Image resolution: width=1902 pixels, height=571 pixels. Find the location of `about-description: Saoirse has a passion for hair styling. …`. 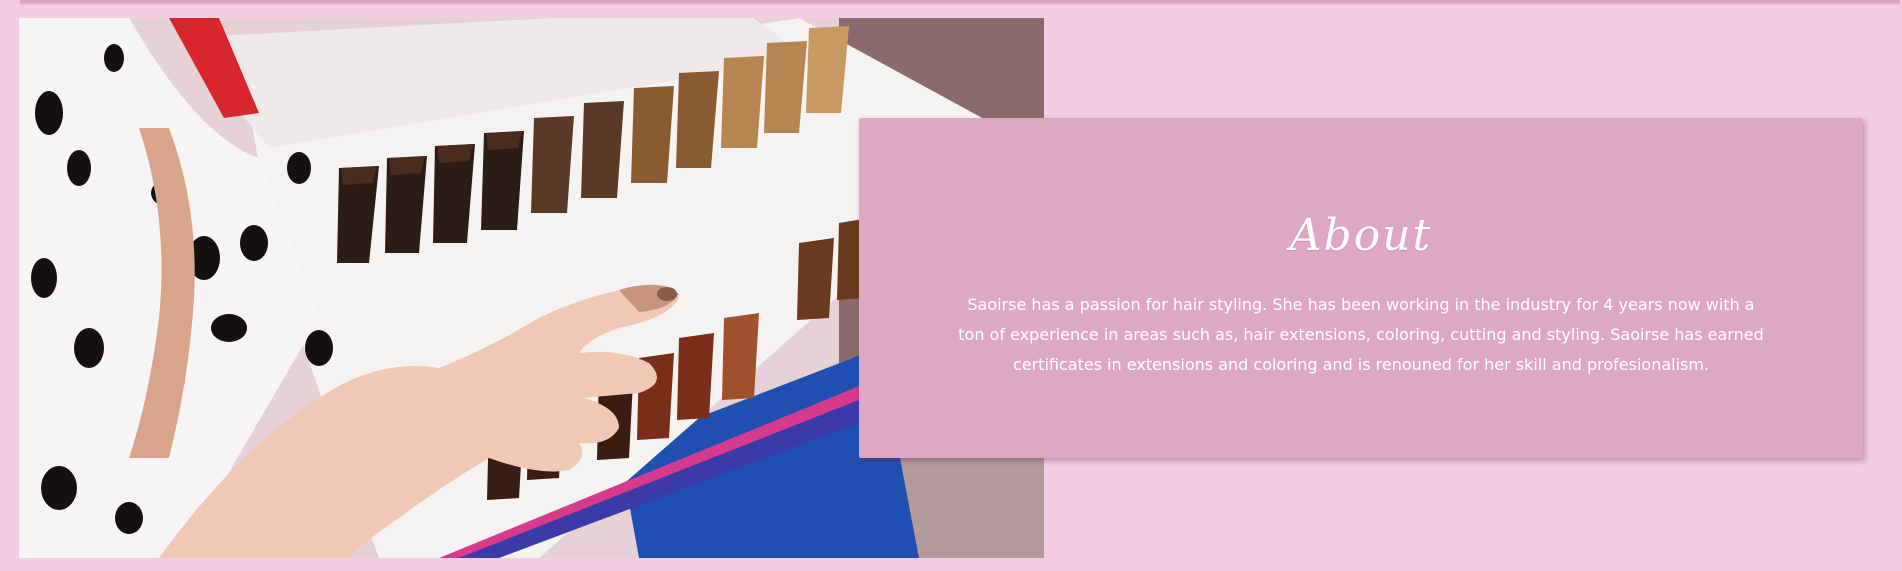

about-description: Saoirse has a passion for hair styling. … is located at coordinates (1361, 334).